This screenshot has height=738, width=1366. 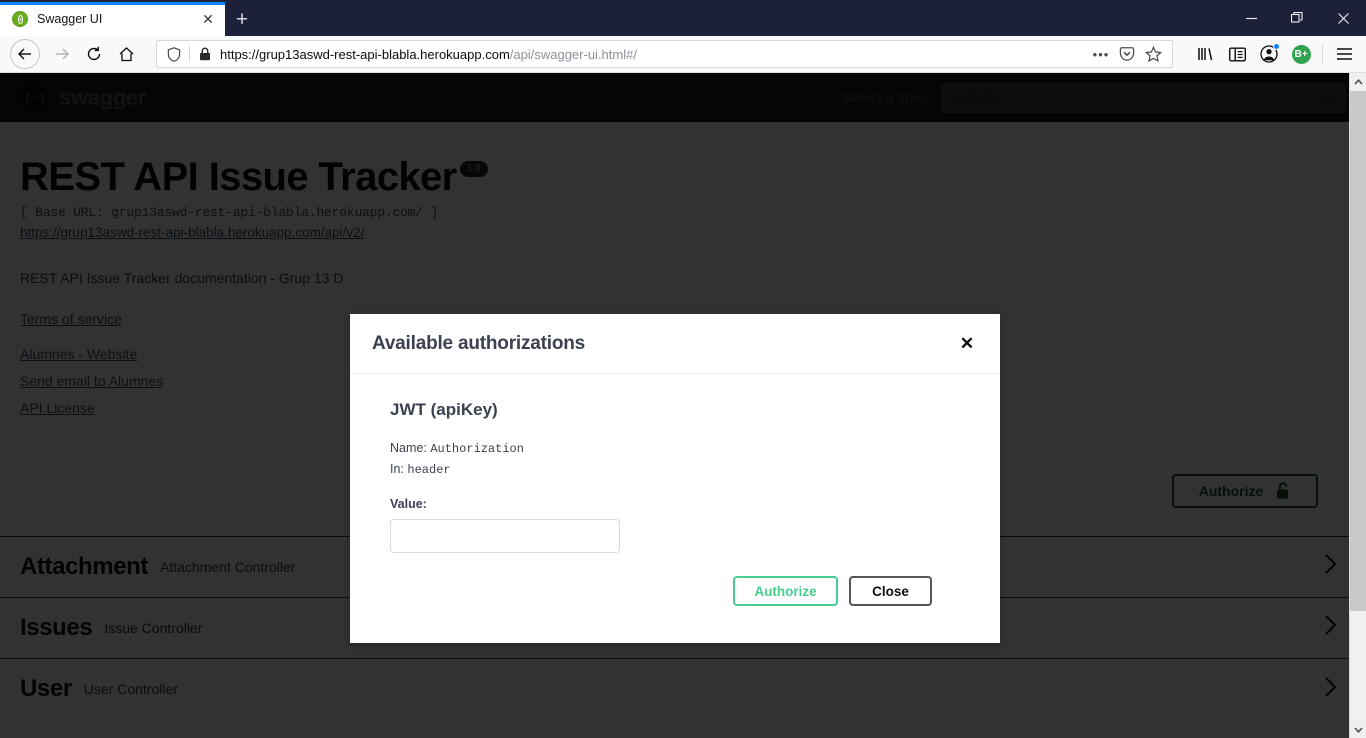 What do you see at coordinates (94, 54) in the screenshot?
I see `reload-button` at bounding box center [94, 54].